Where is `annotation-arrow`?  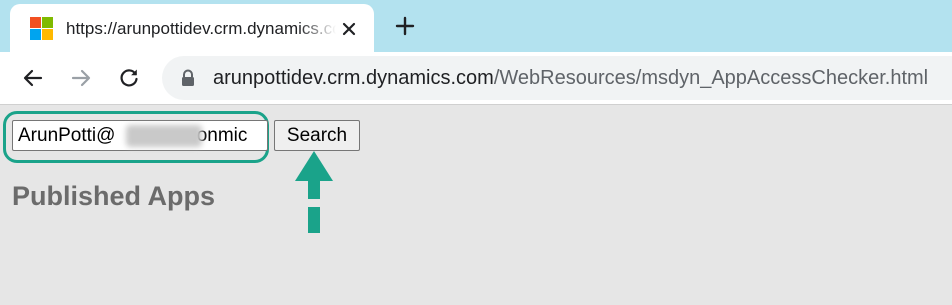 annotation-arrow is located at coordinates (314, 192).